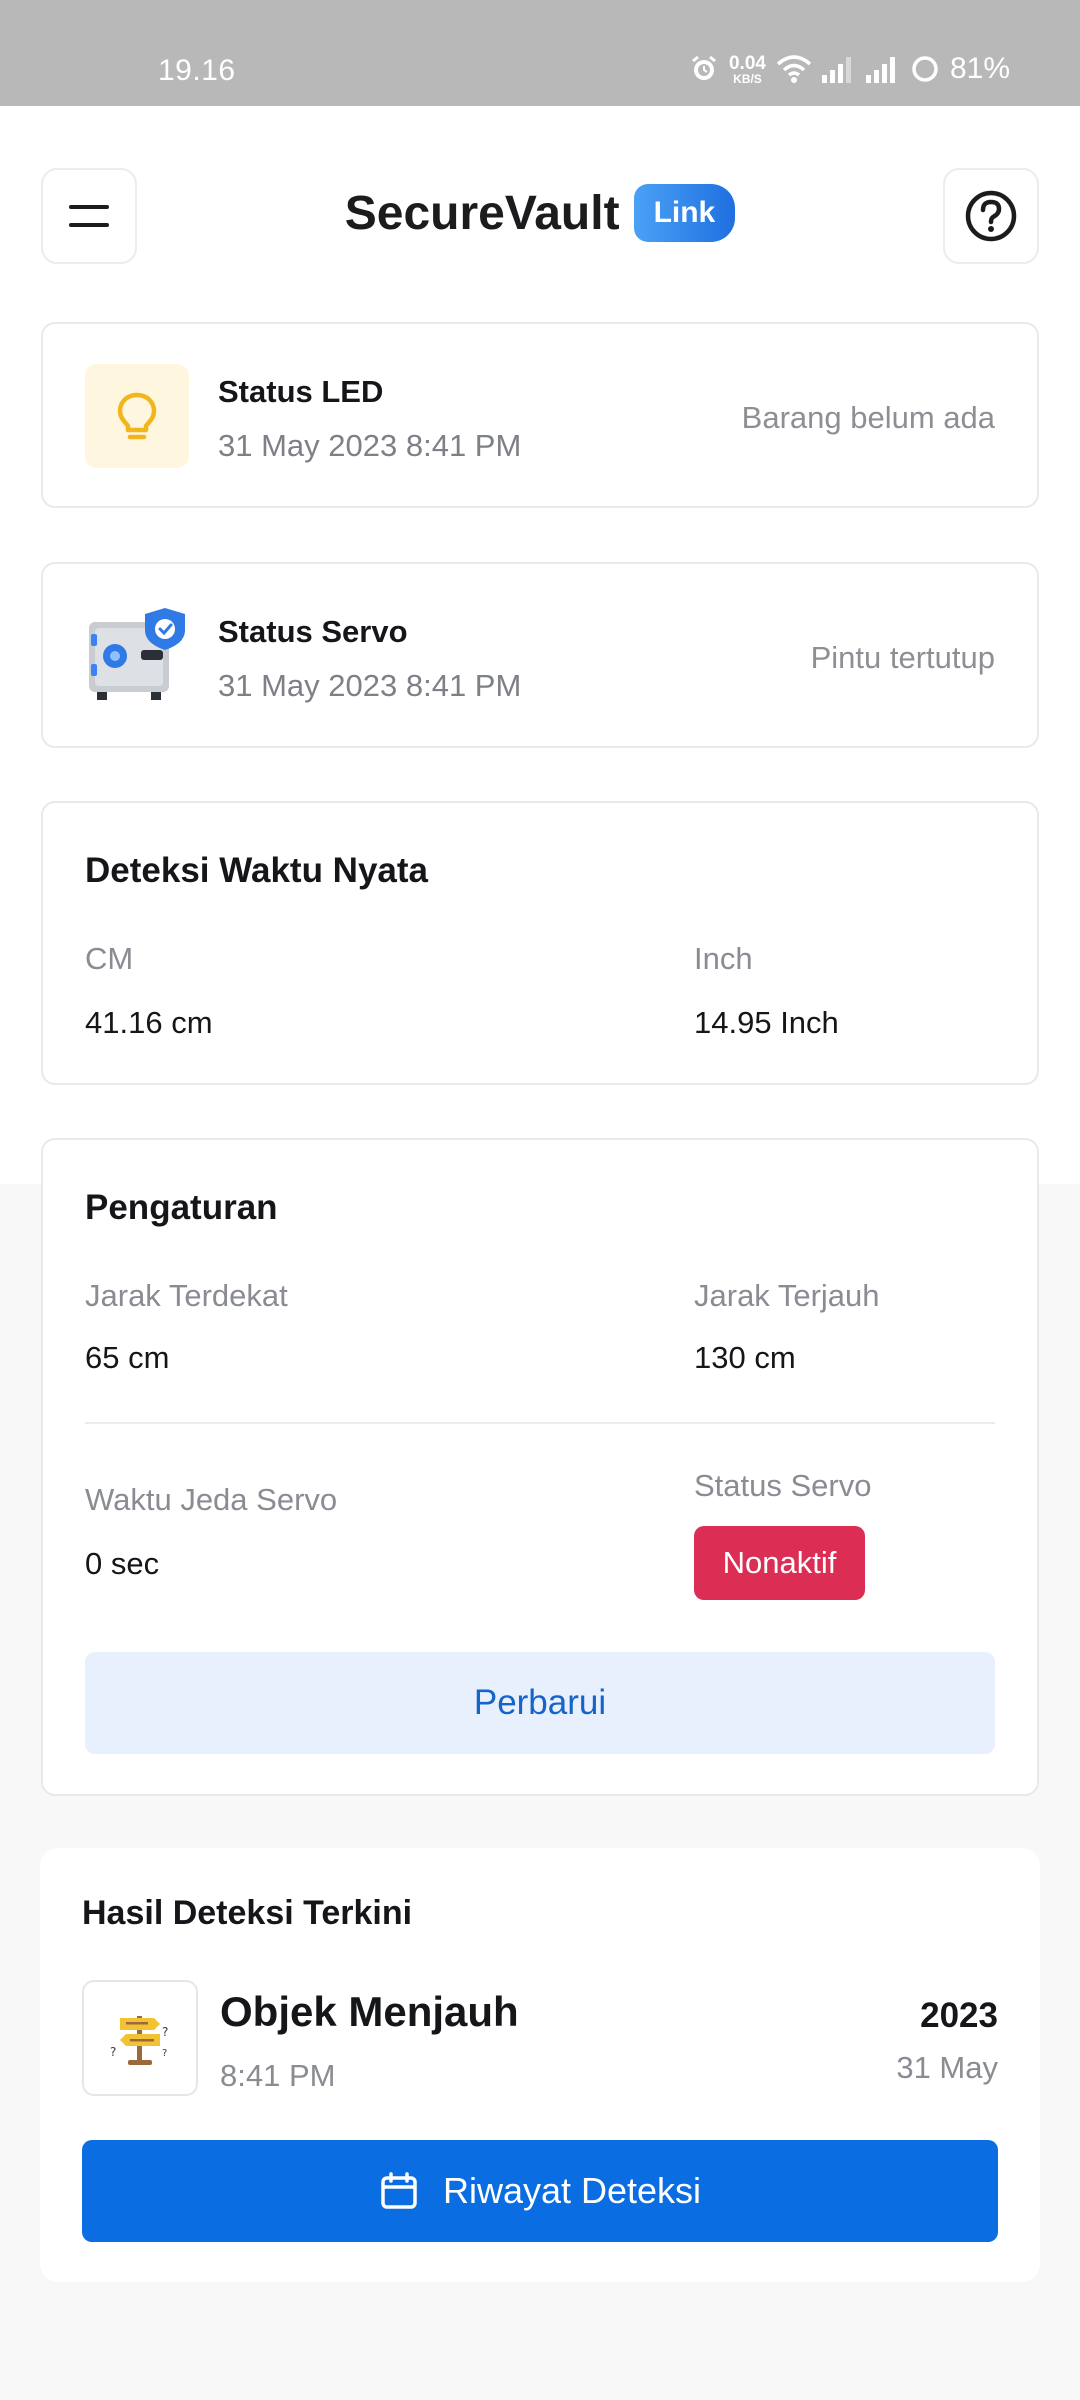  I want to click on servo-delay-value: 0 sec, so click(122, 1563).